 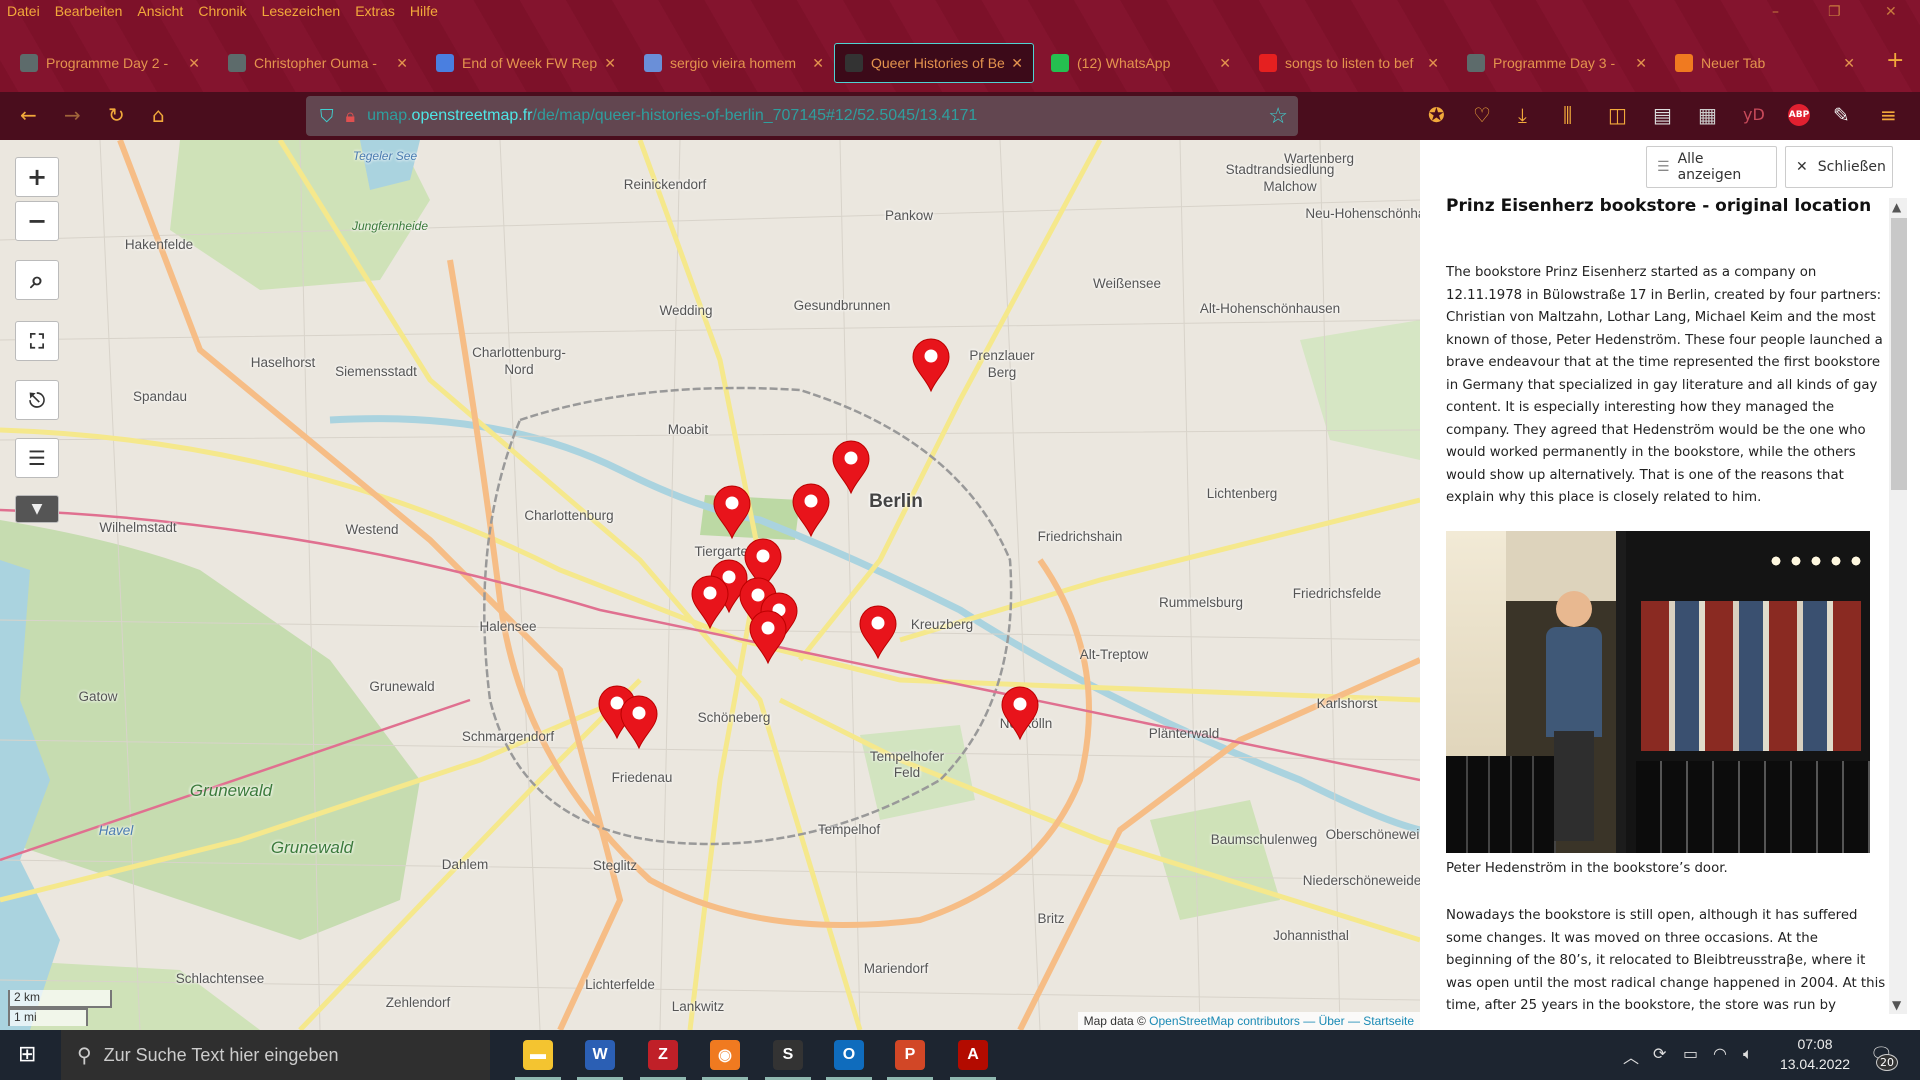 I want to click on zoom-out-button: −, so click(x=37, y=221).